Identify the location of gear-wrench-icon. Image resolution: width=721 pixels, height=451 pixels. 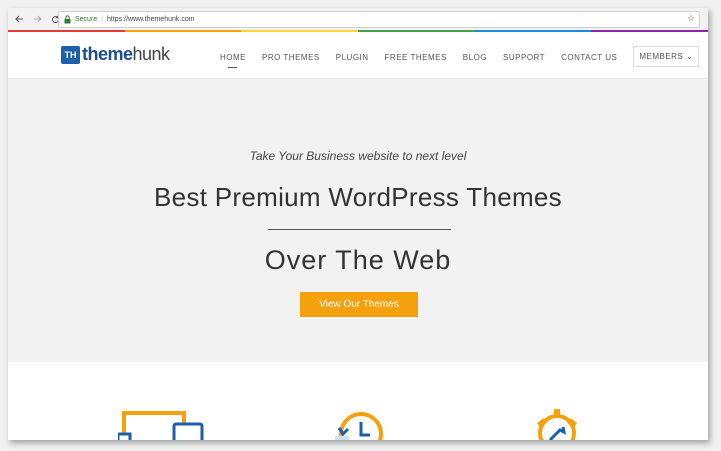
(557, 423).